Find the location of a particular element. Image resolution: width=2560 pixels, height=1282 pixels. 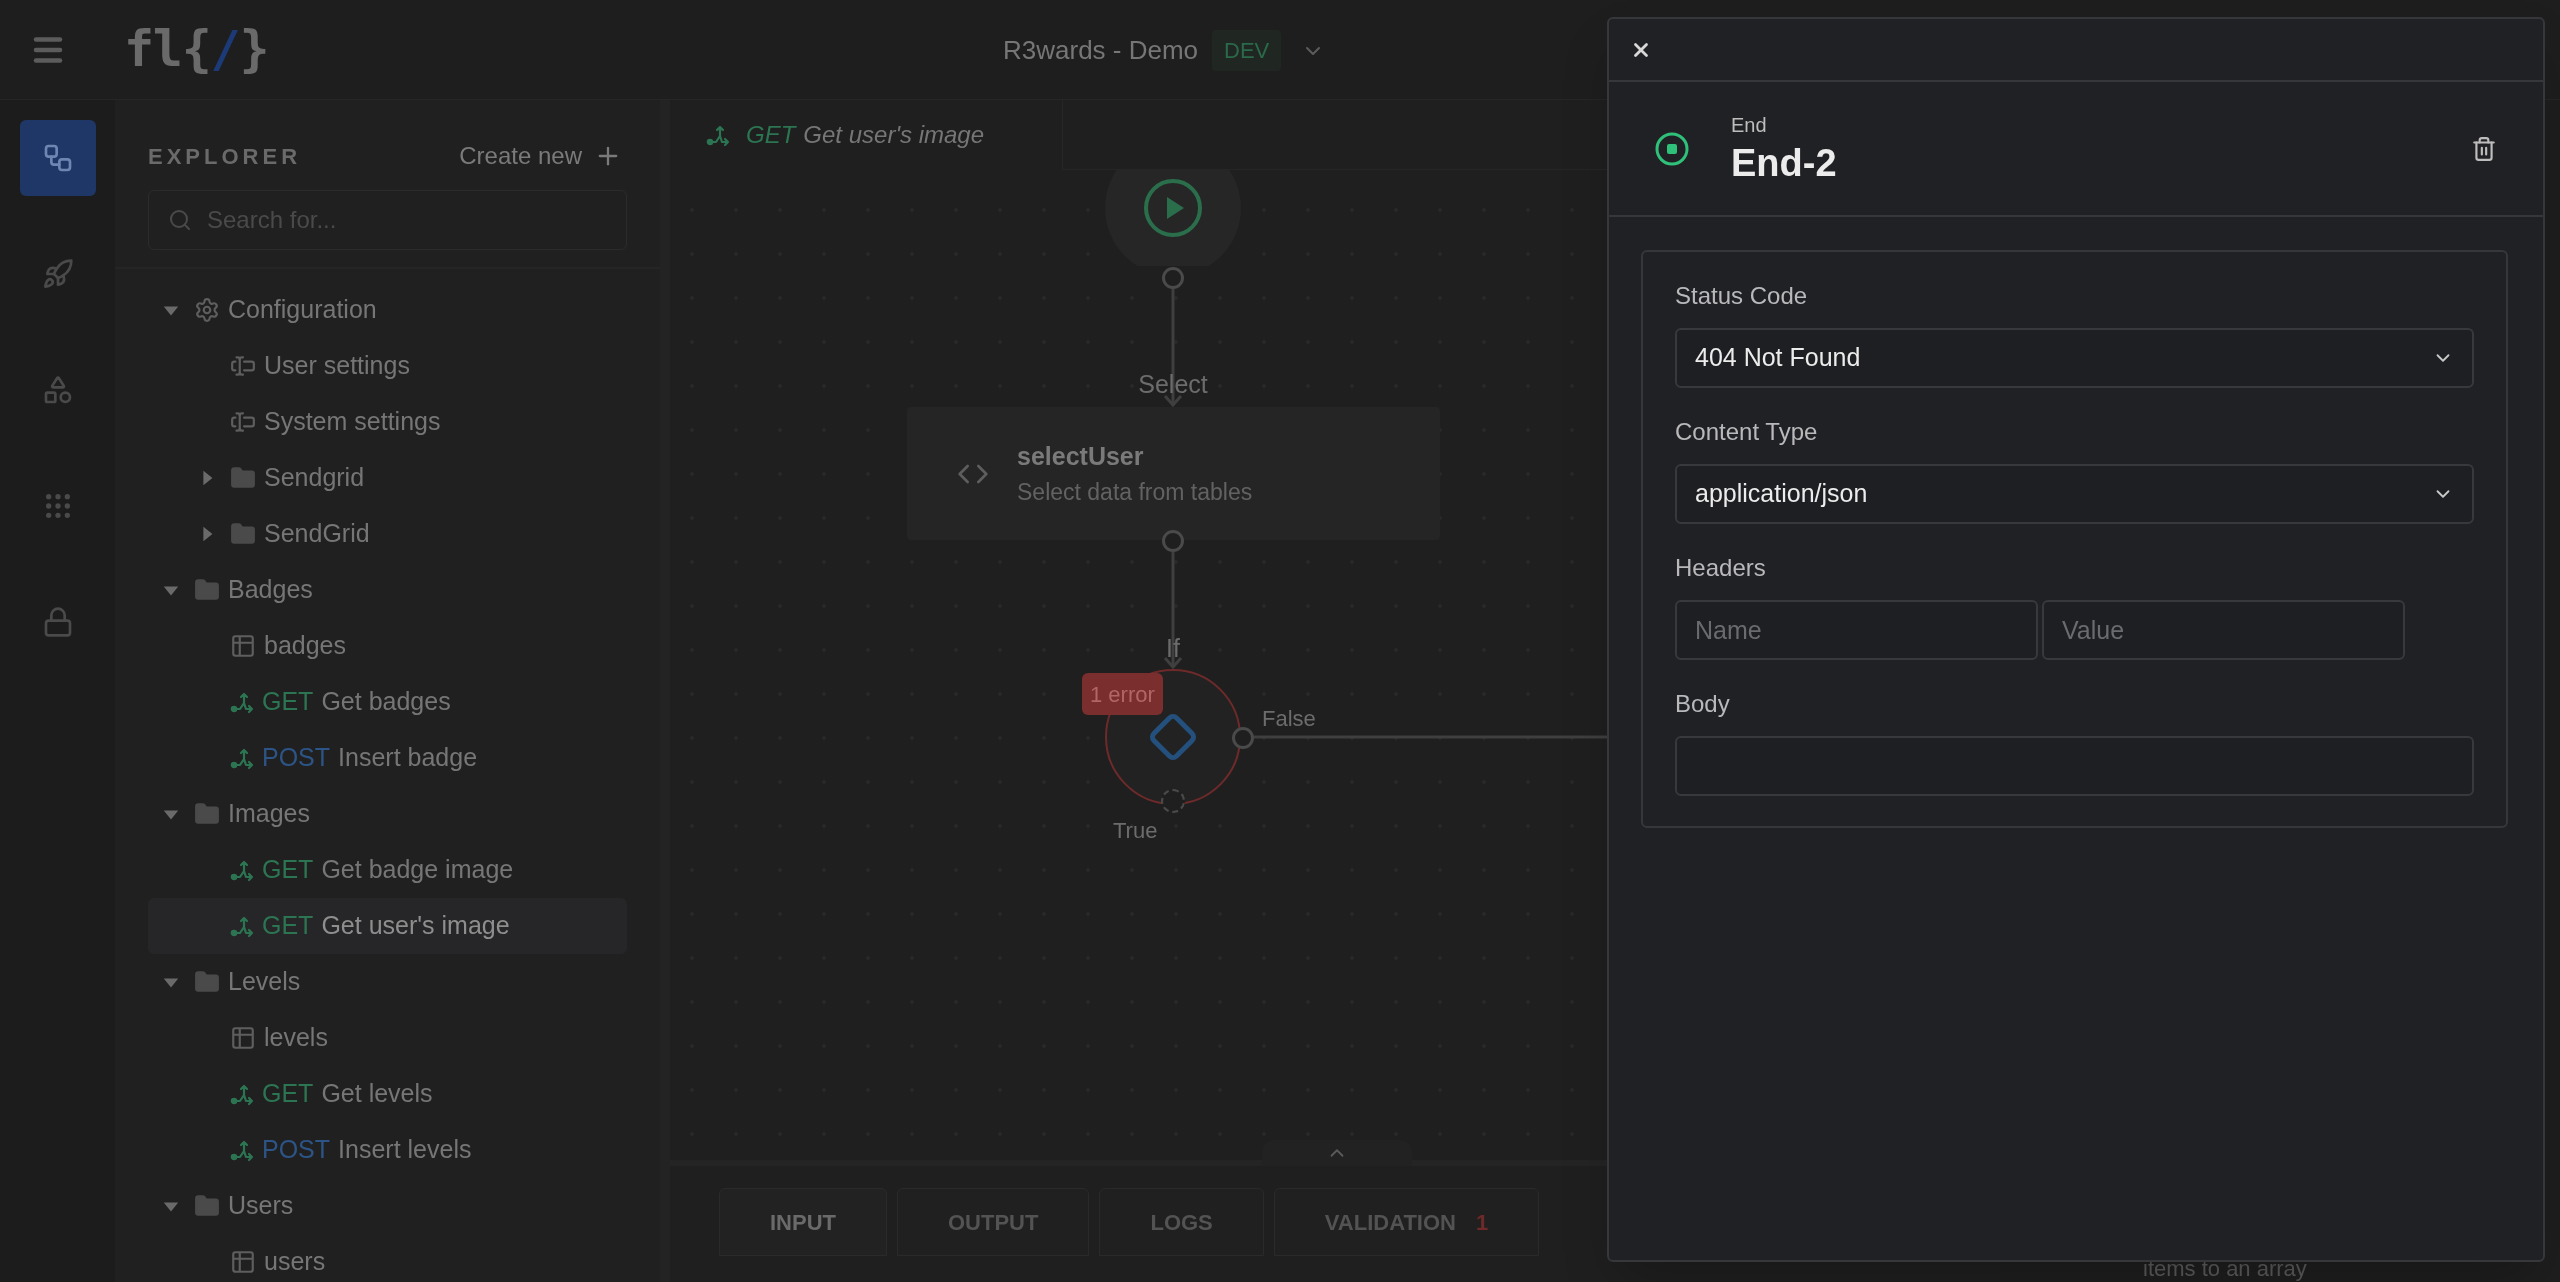

create-new-button: Create new is located at coordinates (540, 156).